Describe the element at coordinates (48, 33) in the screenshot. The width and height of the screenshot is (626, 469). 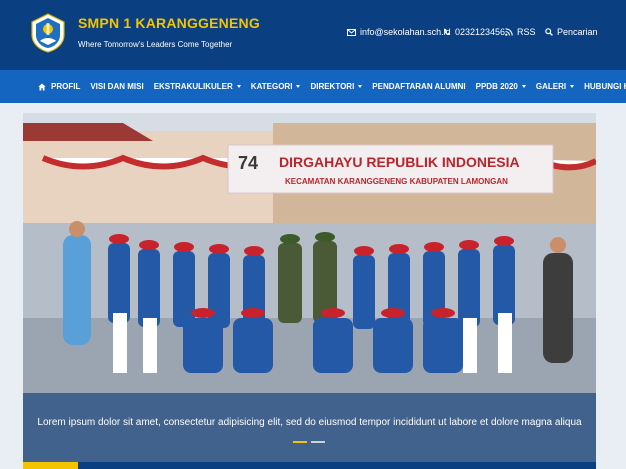
I see `school-logo-icon` at that location.